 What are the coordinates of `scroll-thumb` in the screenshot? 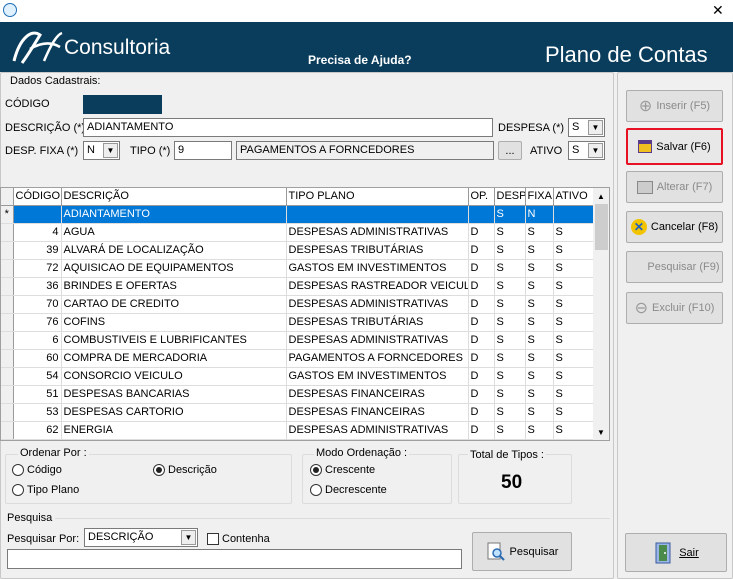 It's located at (601, 227).